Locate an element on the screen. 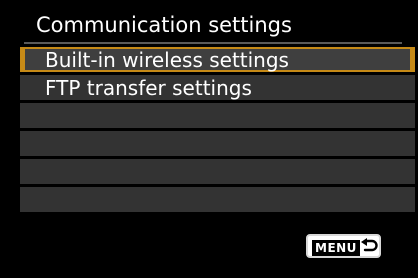 The image size is (418, 278). menu-item-label: Built-in wireless settings is located at coordinates (167, 60).